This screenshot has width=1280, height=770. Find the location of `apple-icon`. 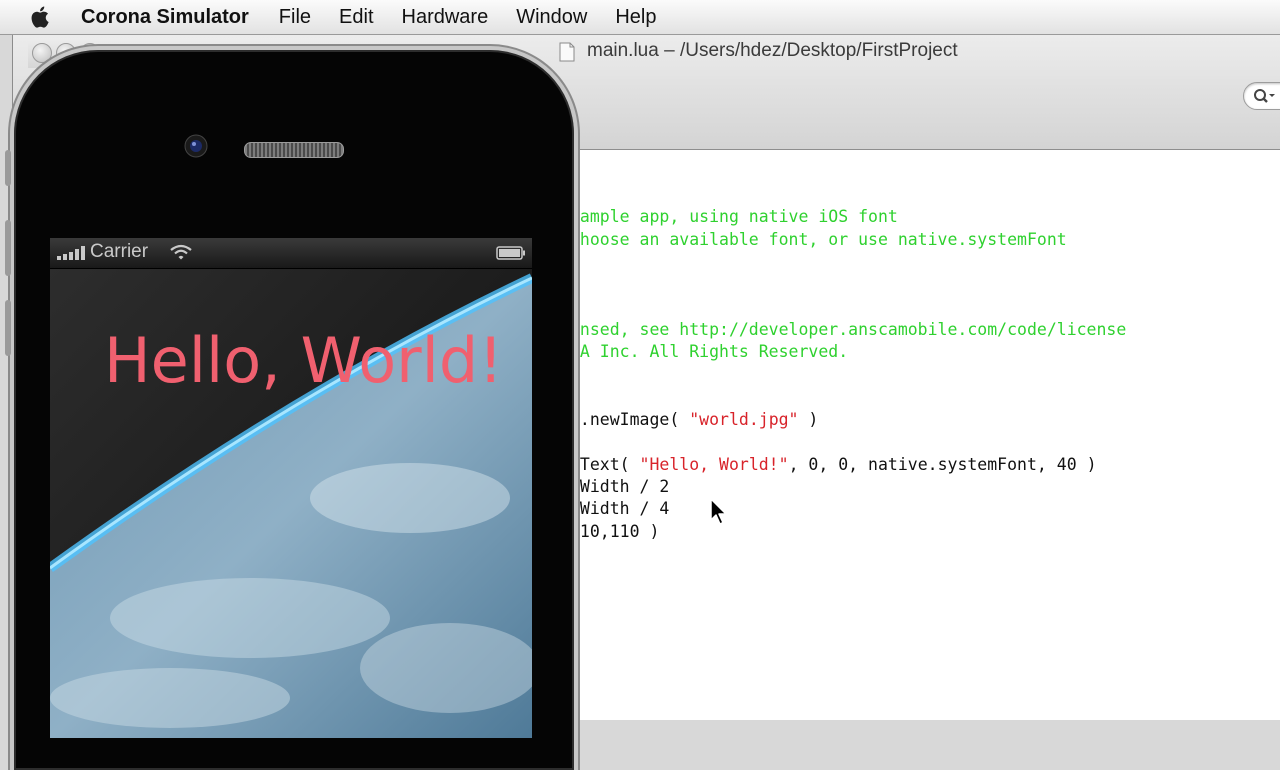

apple-icon is located at coordinates (41, 17).